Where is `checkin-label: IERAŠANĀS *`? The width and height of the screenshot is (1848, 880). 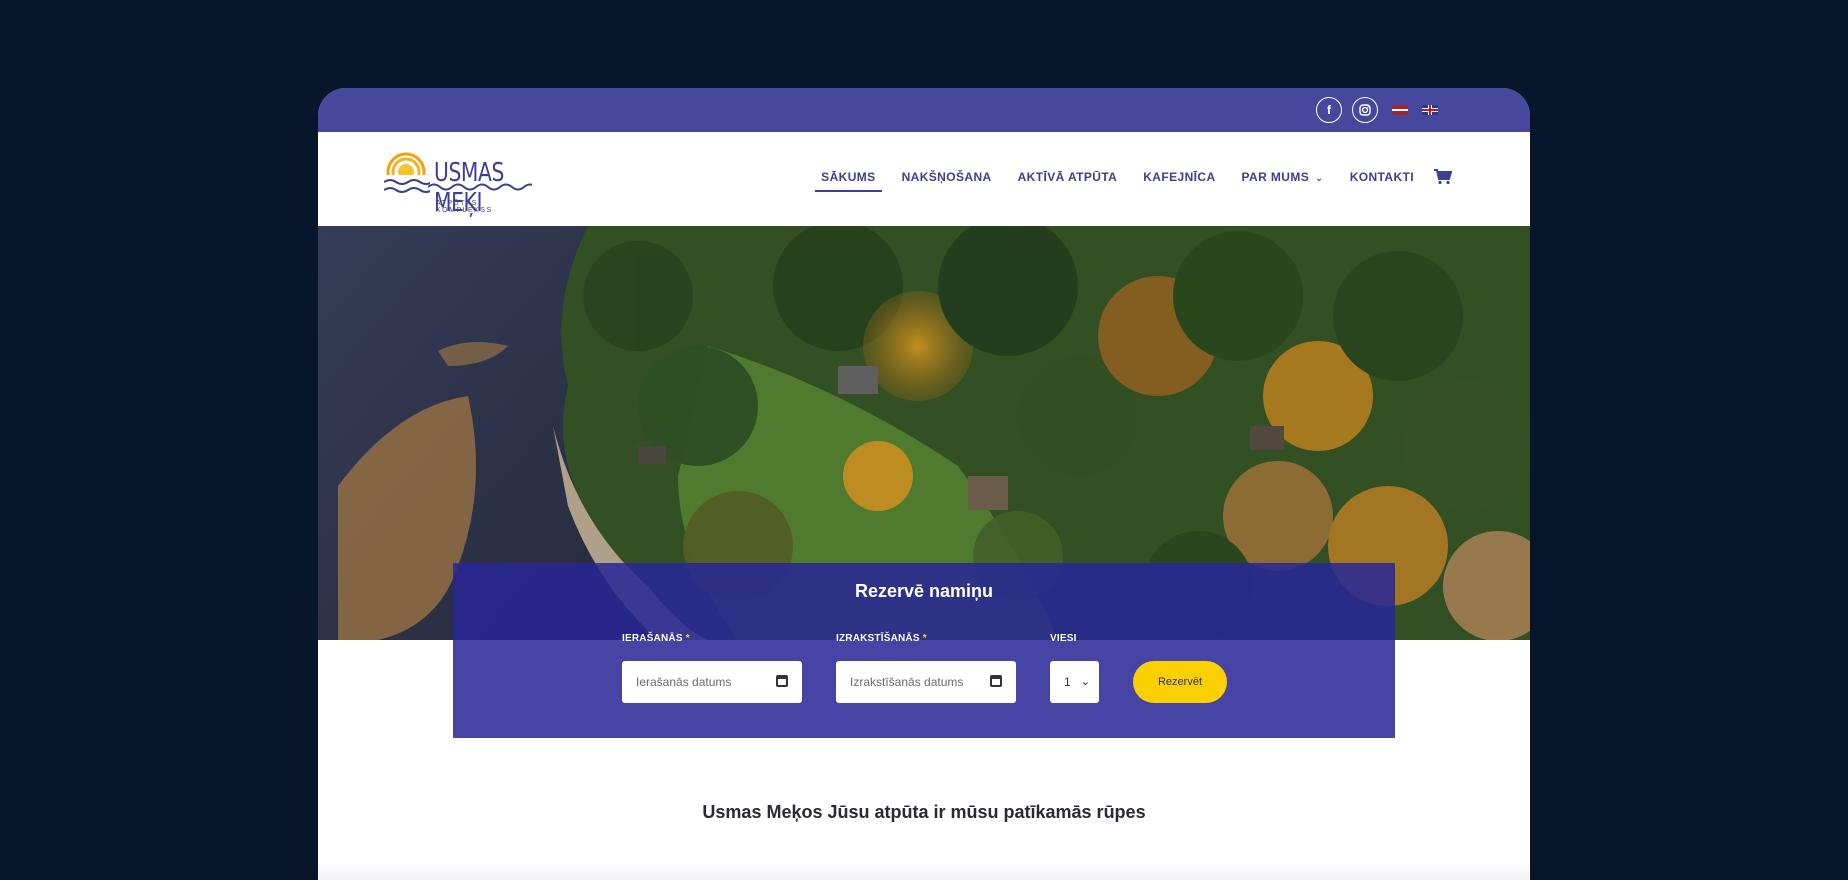 checkin-label: IERAŠANĀS * is located at coordinates (656, 638).